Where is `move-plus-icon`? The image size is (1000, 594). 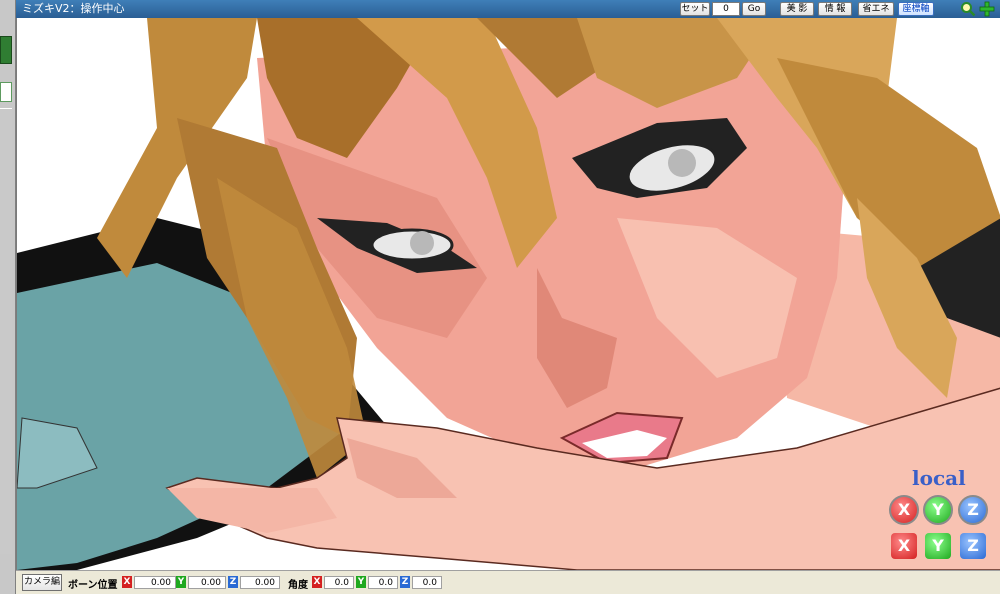
move-plus-icon is located at coordinates (987, 9).